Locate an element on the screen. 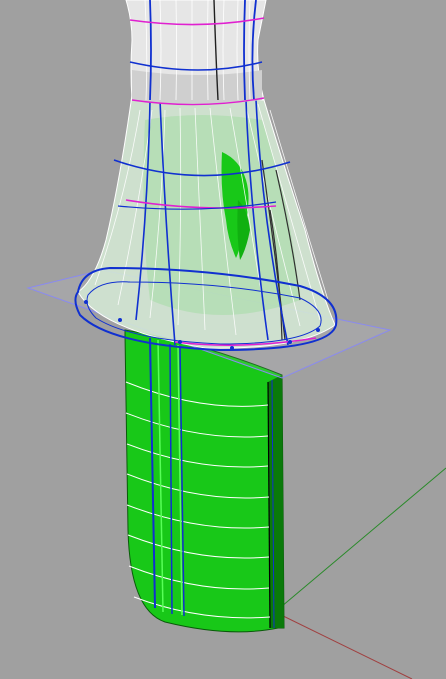  world-axes is located at coordinates (360, 573).